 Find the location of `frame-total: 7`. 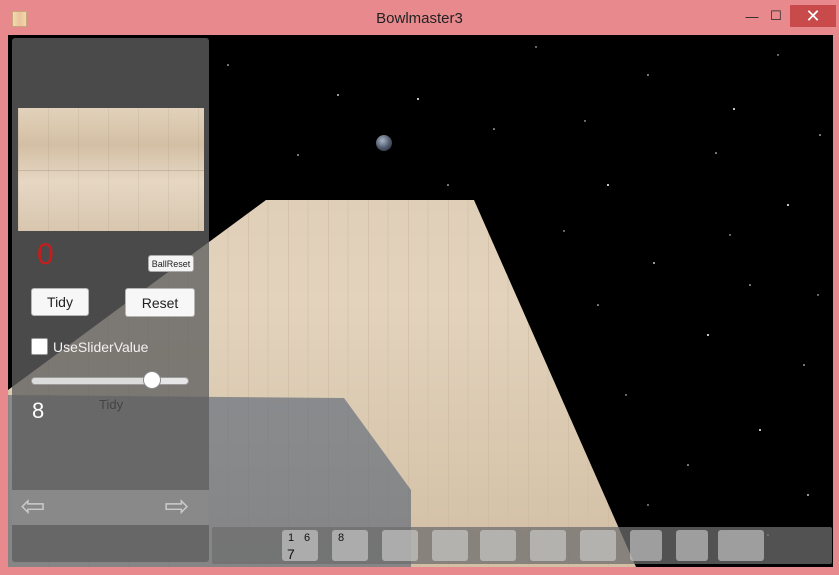

frame-total: 7 is located at coordinates (291, 554).